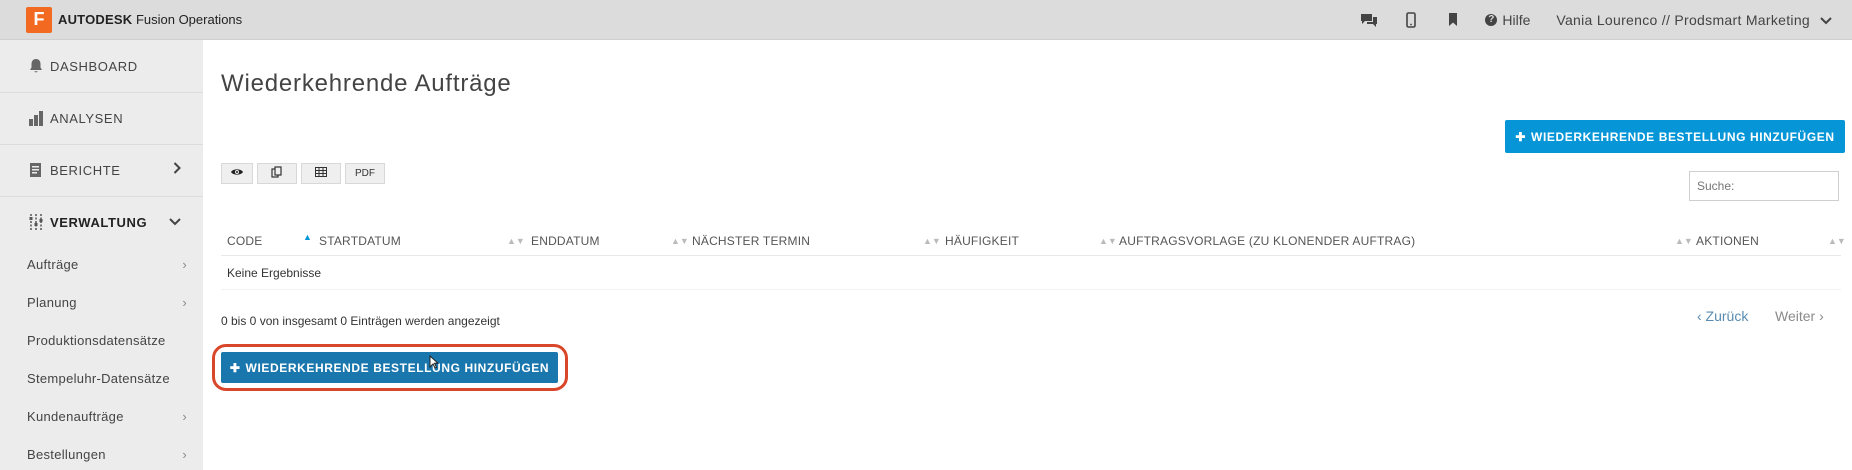  I want to click on sidebar-subitem-bestellungen: Bestellungen ›, so click(107, 454).